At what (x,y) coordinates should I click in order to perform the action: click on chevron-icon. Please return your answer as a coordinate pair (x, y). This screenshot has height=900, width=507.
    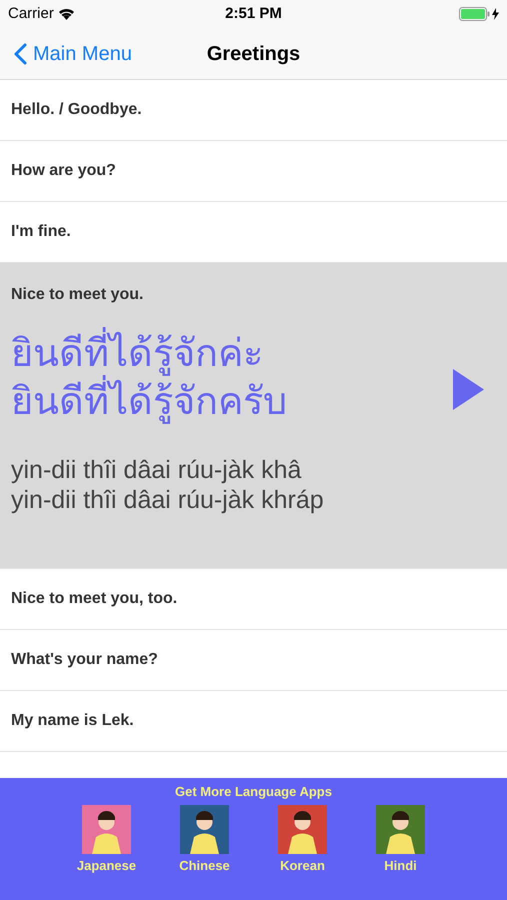
    Looking at the image, I should click on (20, 53).